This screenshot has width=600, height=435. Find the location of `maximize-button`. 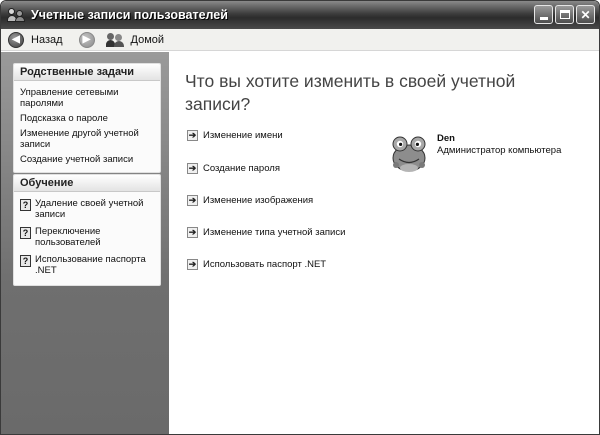

maximize-button is located at coordinates (564, 14).